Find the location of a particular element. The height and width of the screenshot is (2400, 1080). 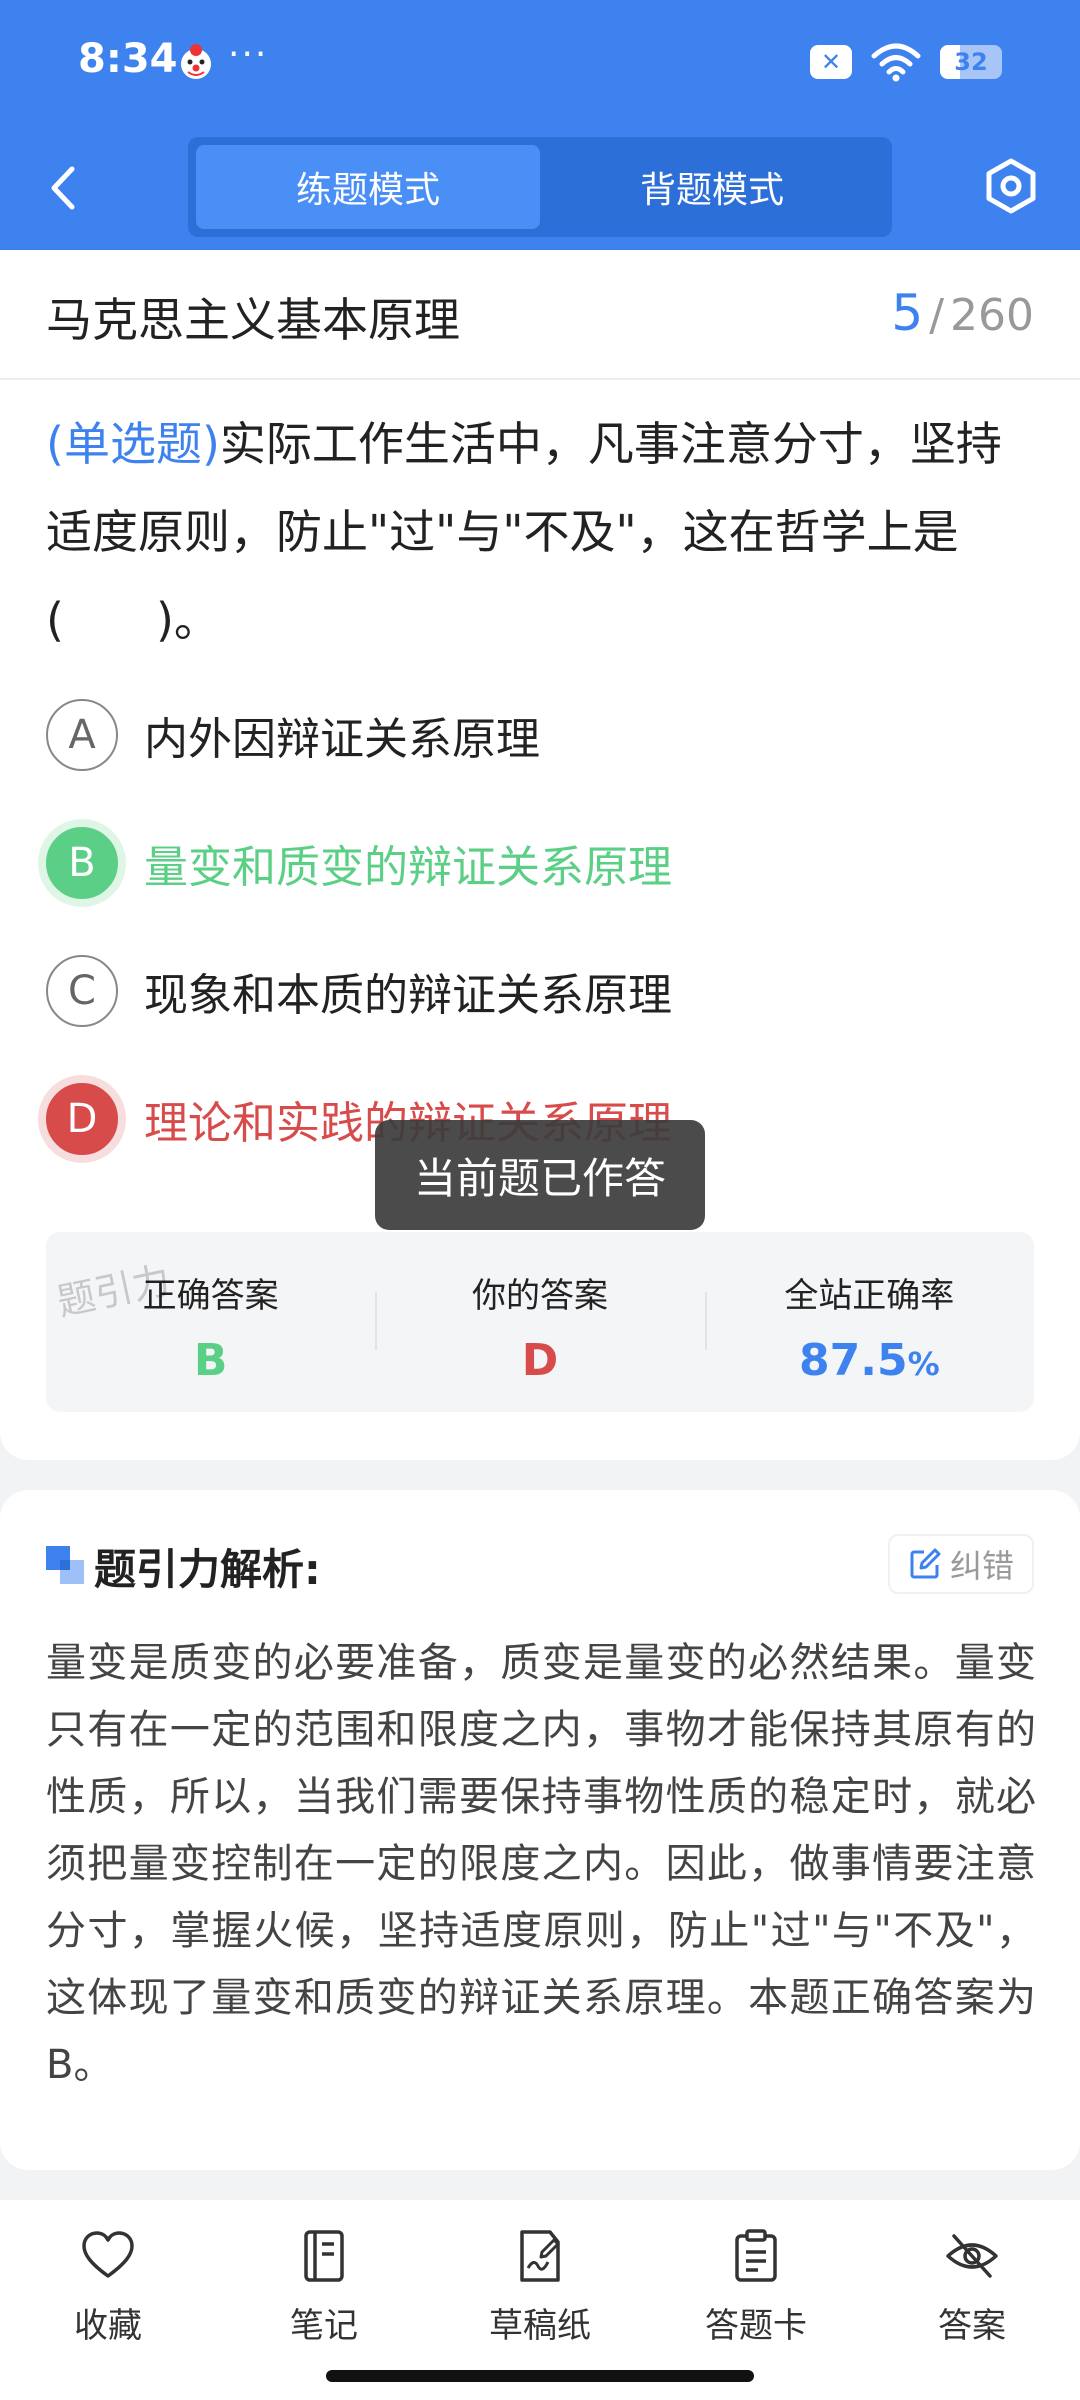

your-answer-value: D is located at coordinates (540, 1360).